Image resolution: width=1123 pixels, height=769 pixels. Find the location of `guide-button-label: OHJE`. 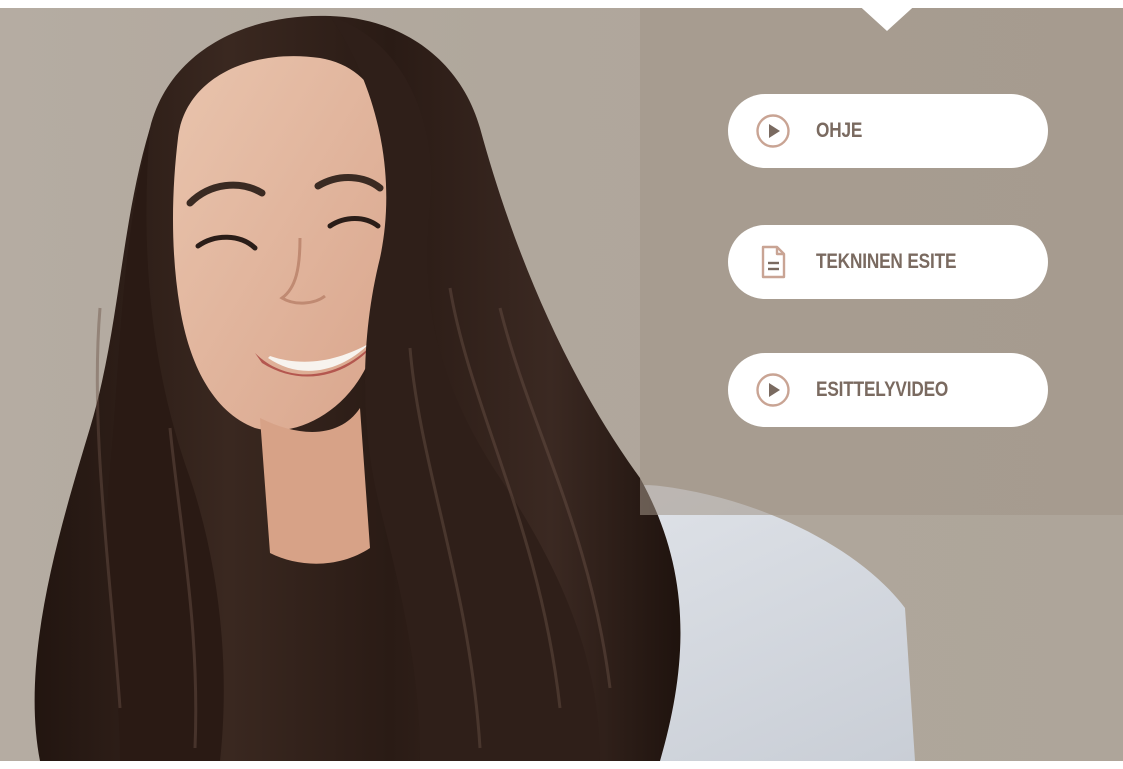

guide-button-label: OHJE is located at coordinates (839, 130).